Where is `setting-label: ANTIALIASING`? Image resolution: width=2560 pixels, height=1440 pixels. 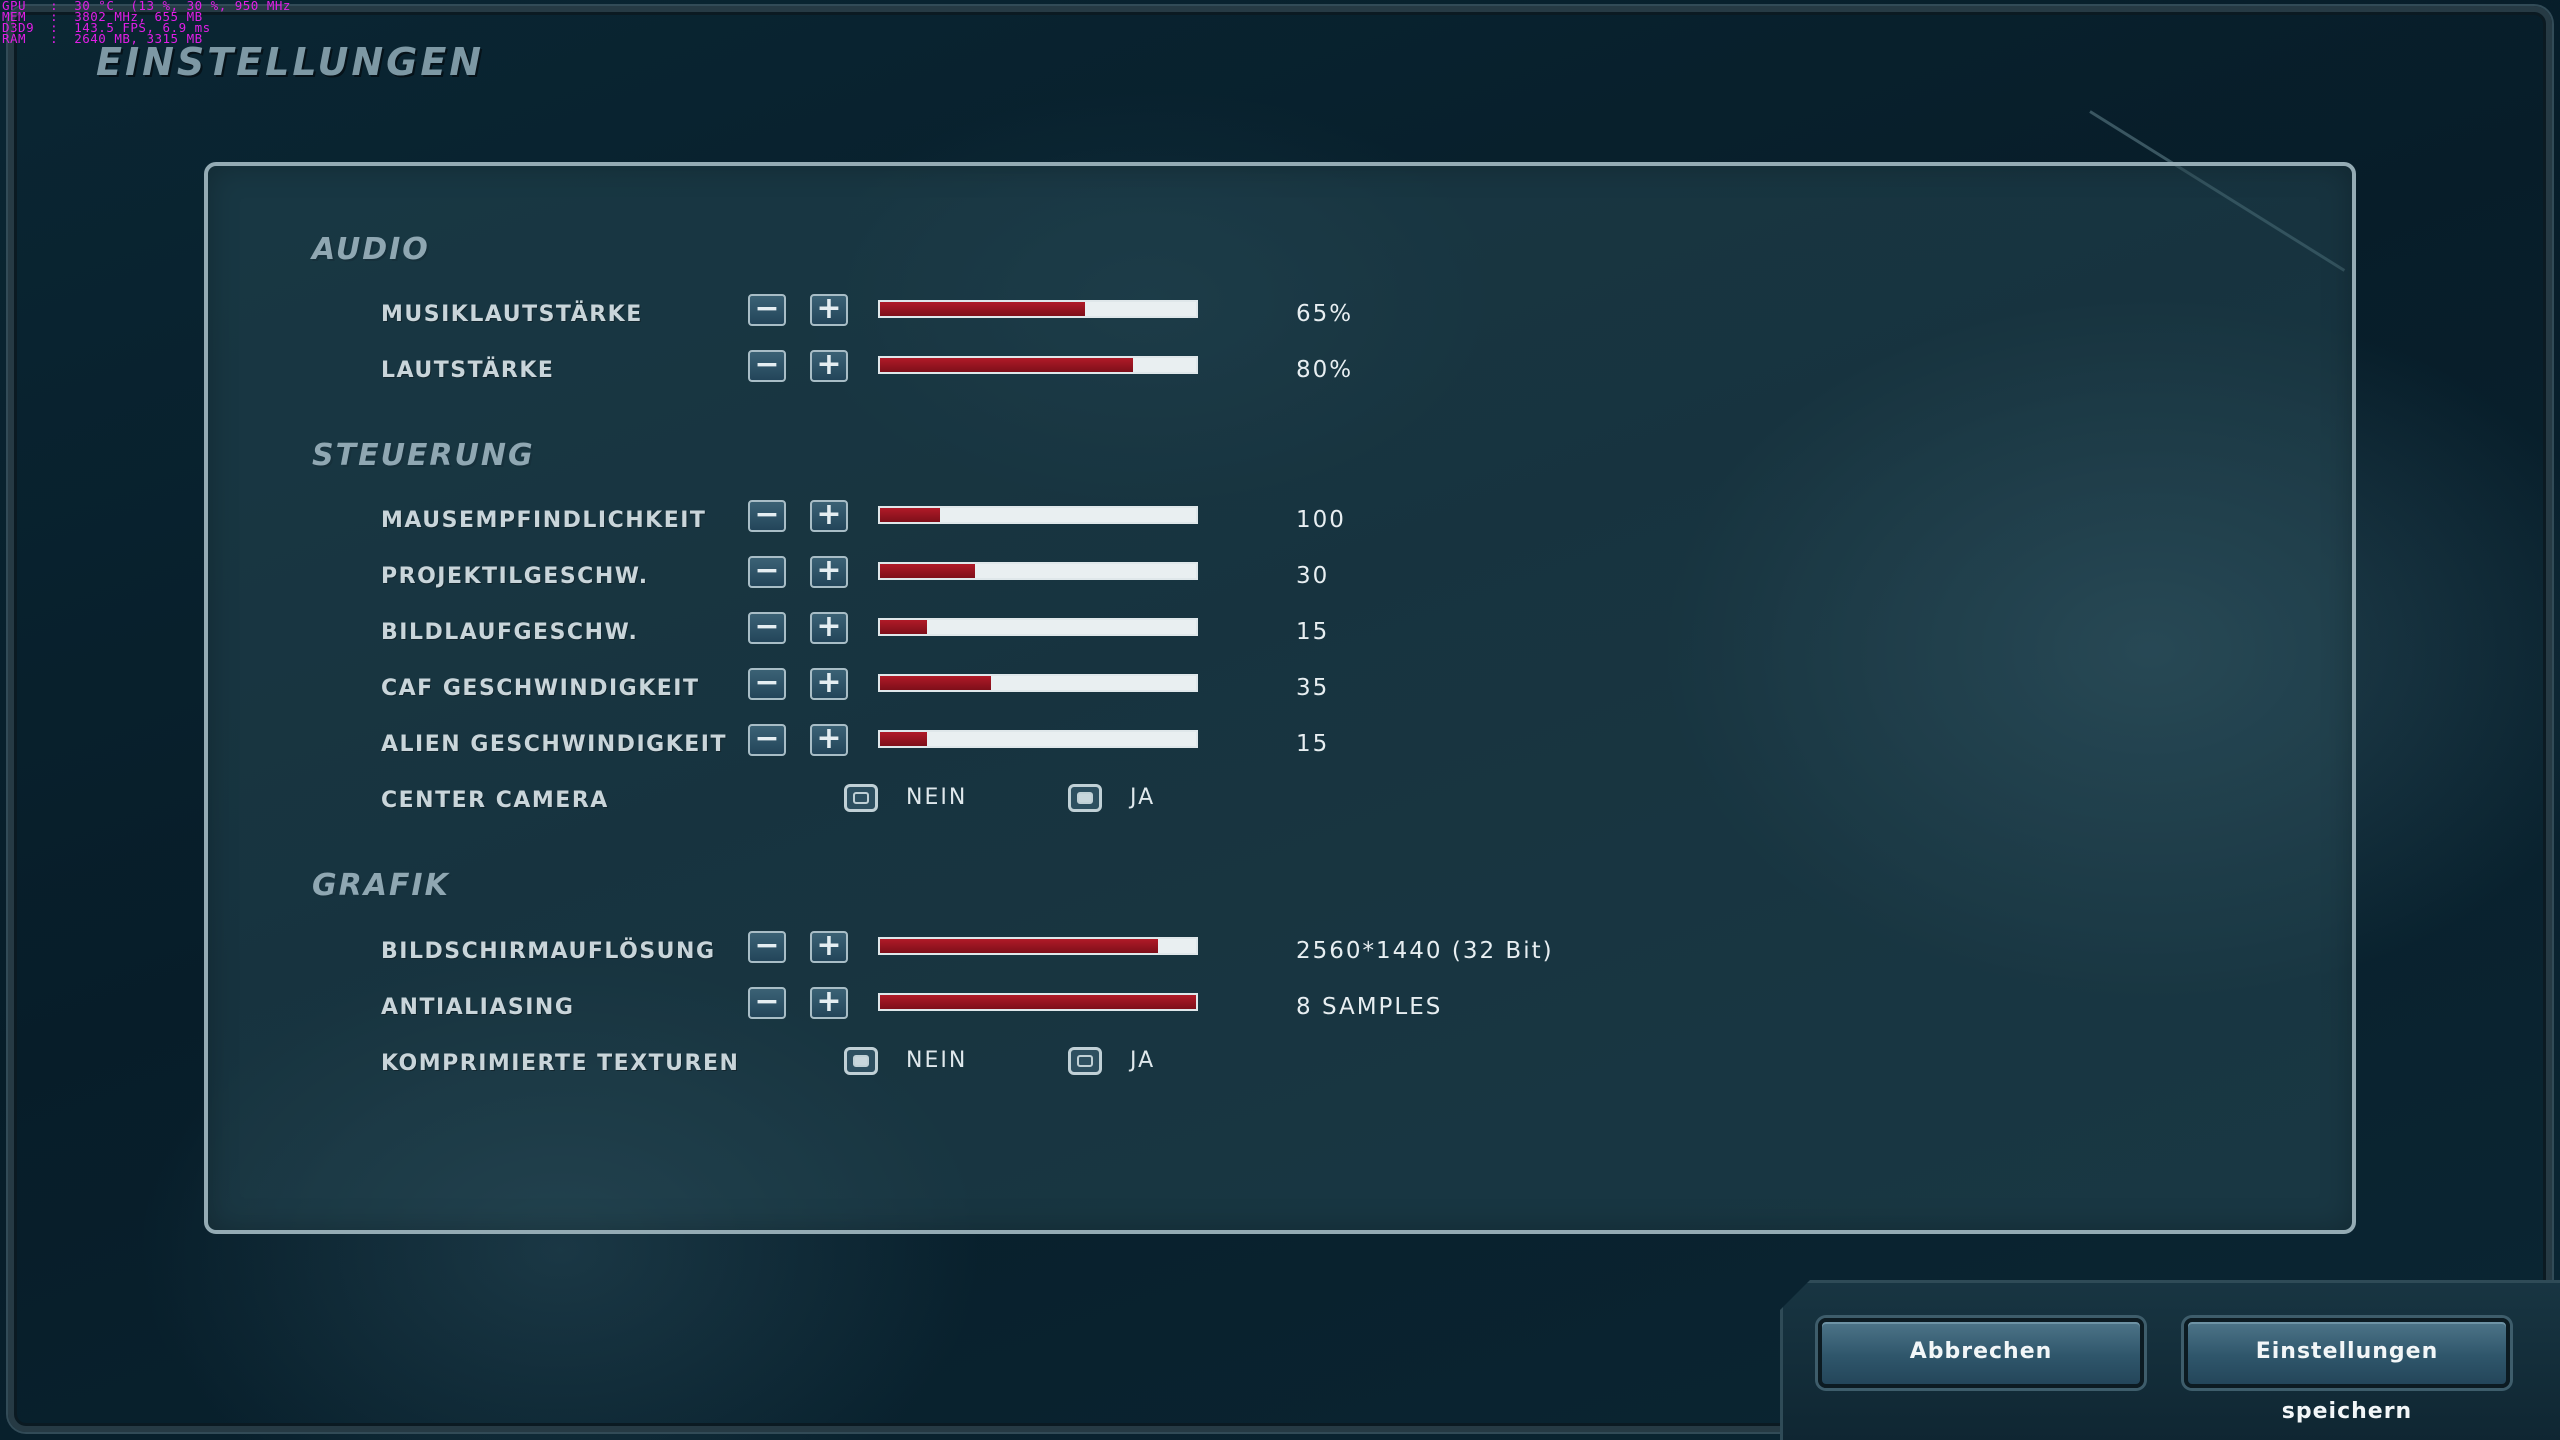
setting-label: ANTIALIASING is located at coordinates (478, 1007).